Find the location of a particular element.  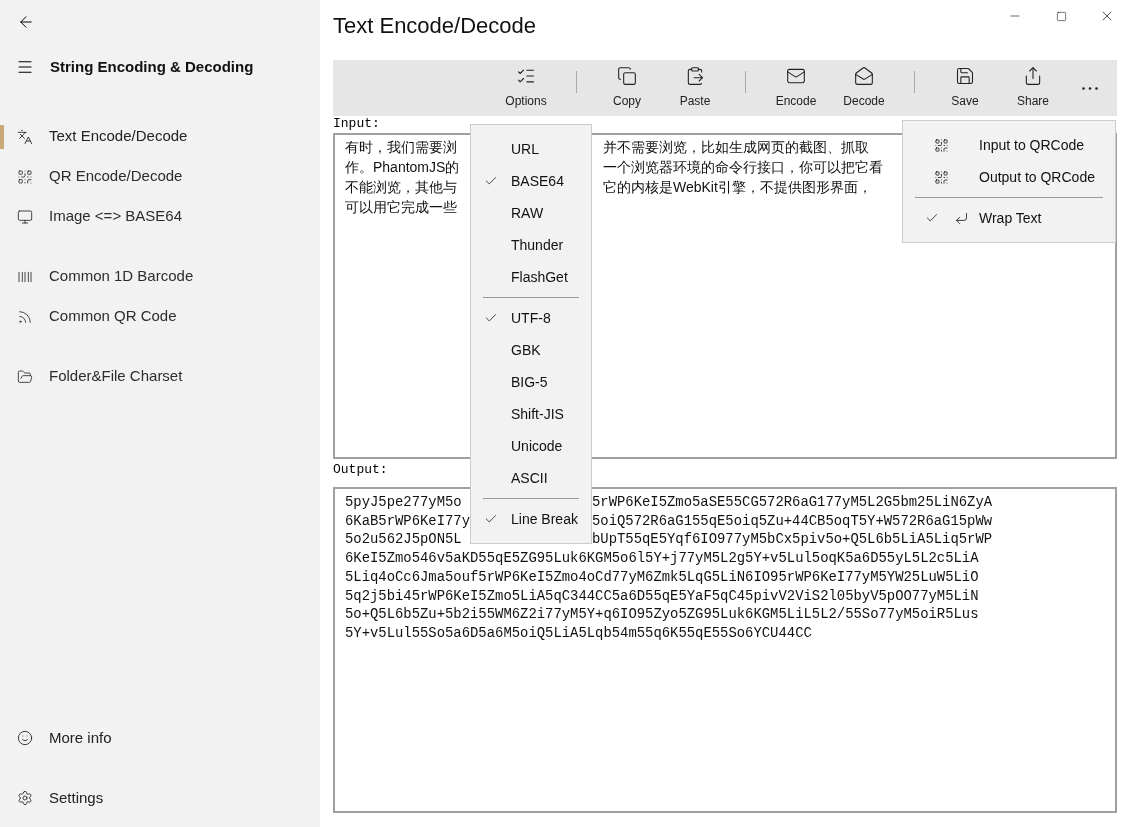

menu-item: Unicode is located at coordinates (531, 446).